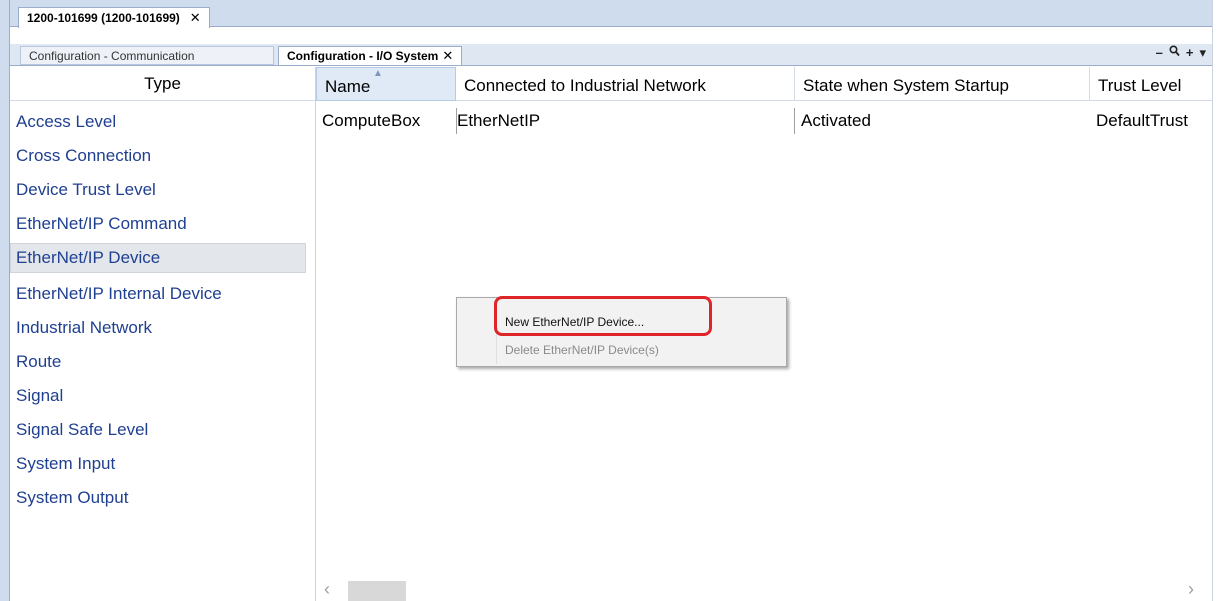 This screenshot has width=1222, height=601. Describe the element at coordinates (158, 190) in the screenshot. I see `type-item-device-trust-level: Device Trust Level` at that location.